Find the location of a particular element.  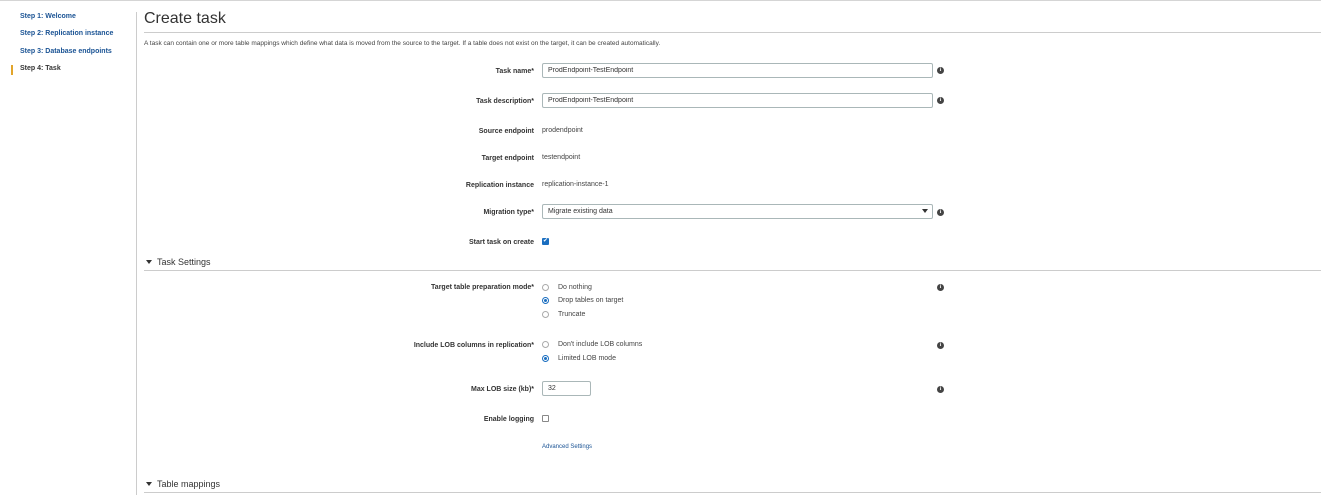

prep-mode-radio-truncate is located at coordinates (545, 314).